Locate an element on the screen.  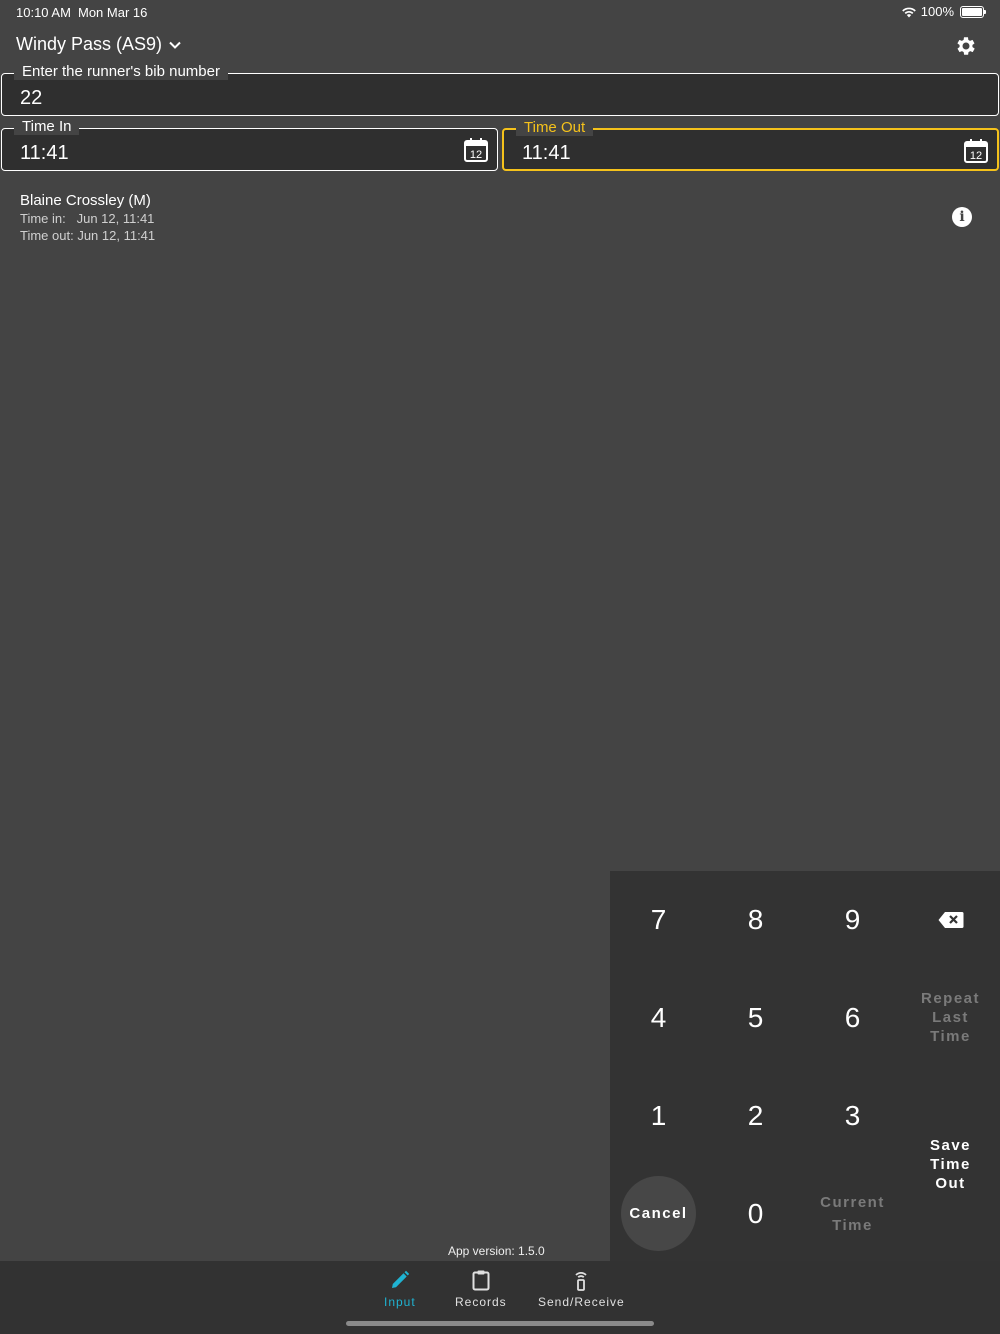
key-7: 7 is located at coordinates (658, 919).